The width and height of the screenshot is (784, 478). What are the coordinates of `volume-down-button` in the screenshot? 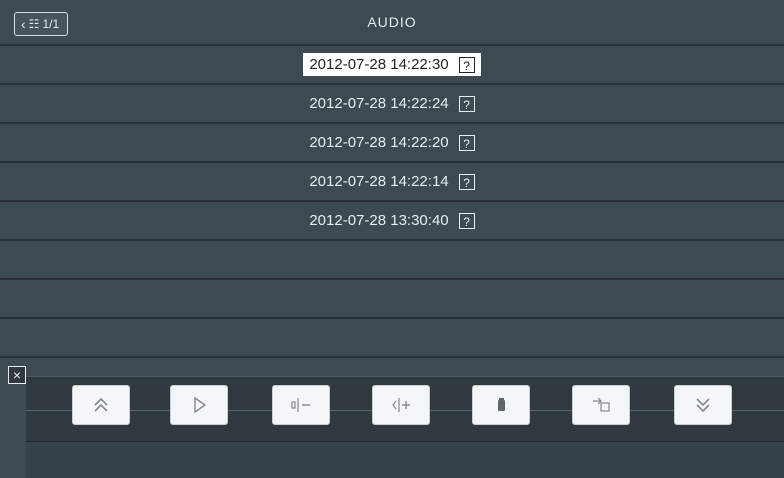 It's located at (301, 405).